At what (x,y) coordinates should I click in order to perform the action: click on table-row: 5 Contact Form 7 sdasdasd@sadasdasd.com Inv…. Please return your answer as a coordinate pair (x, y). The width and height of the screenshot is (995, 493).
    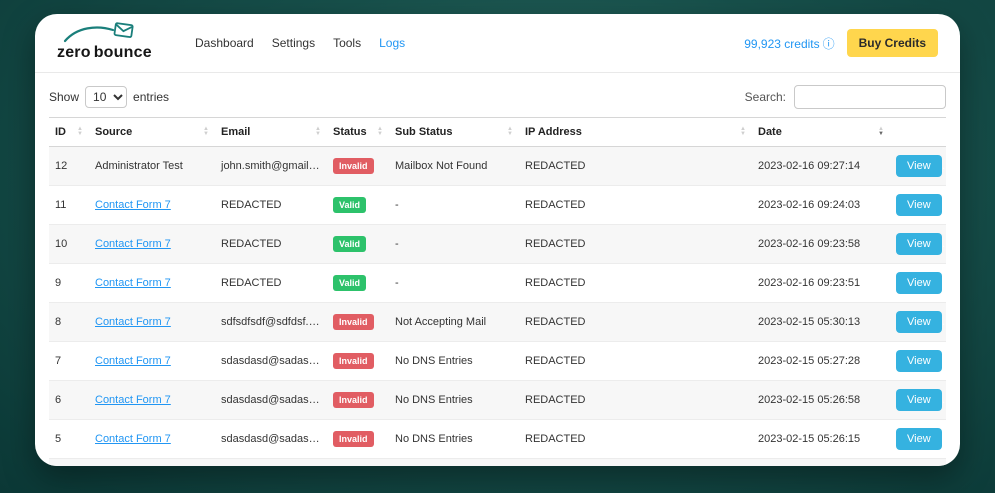
    Looking at the image, I should click on (497, 439).